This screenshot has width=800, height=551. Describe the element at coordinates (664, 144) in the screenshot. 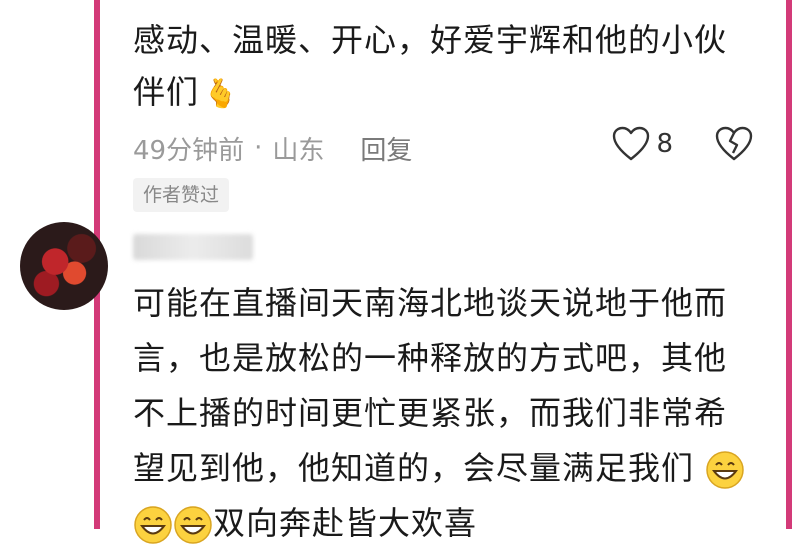

I see `like-count: 8` at that location.